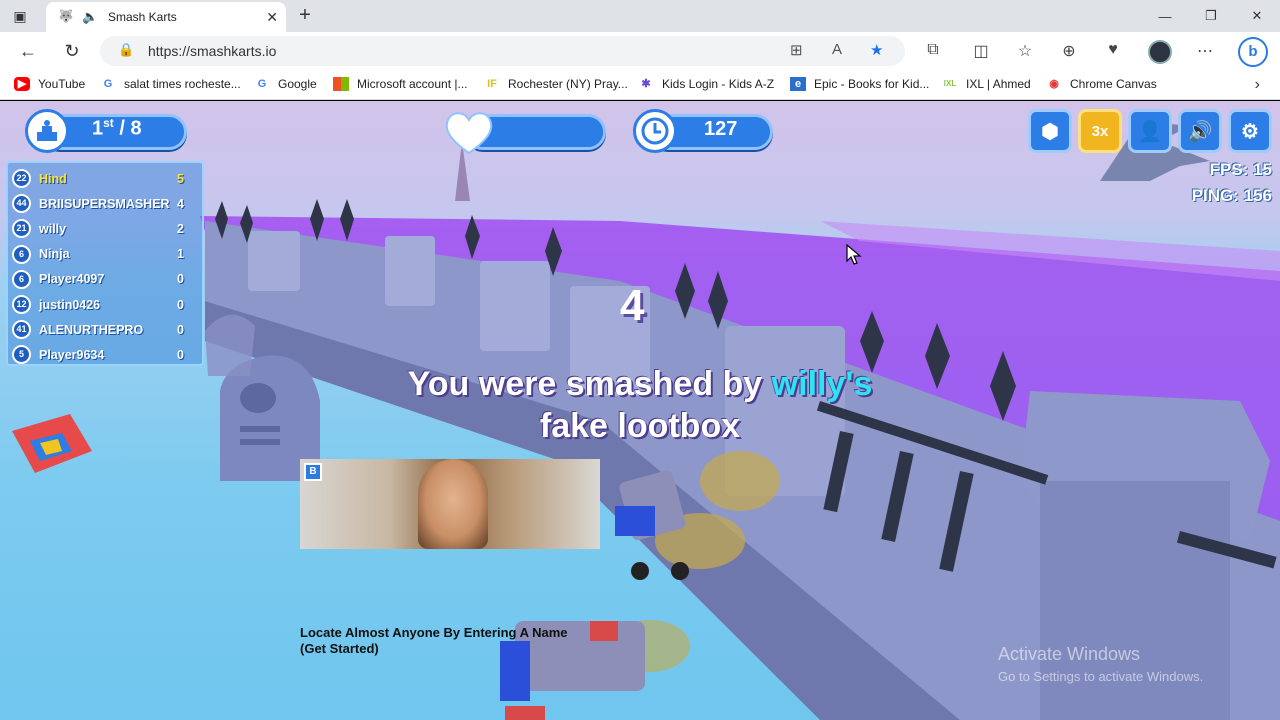  What do you see at coordinates (20, 16) in the screenshot?
I see `tab-actions-icon: ▣` at bounding box center [20, 16].